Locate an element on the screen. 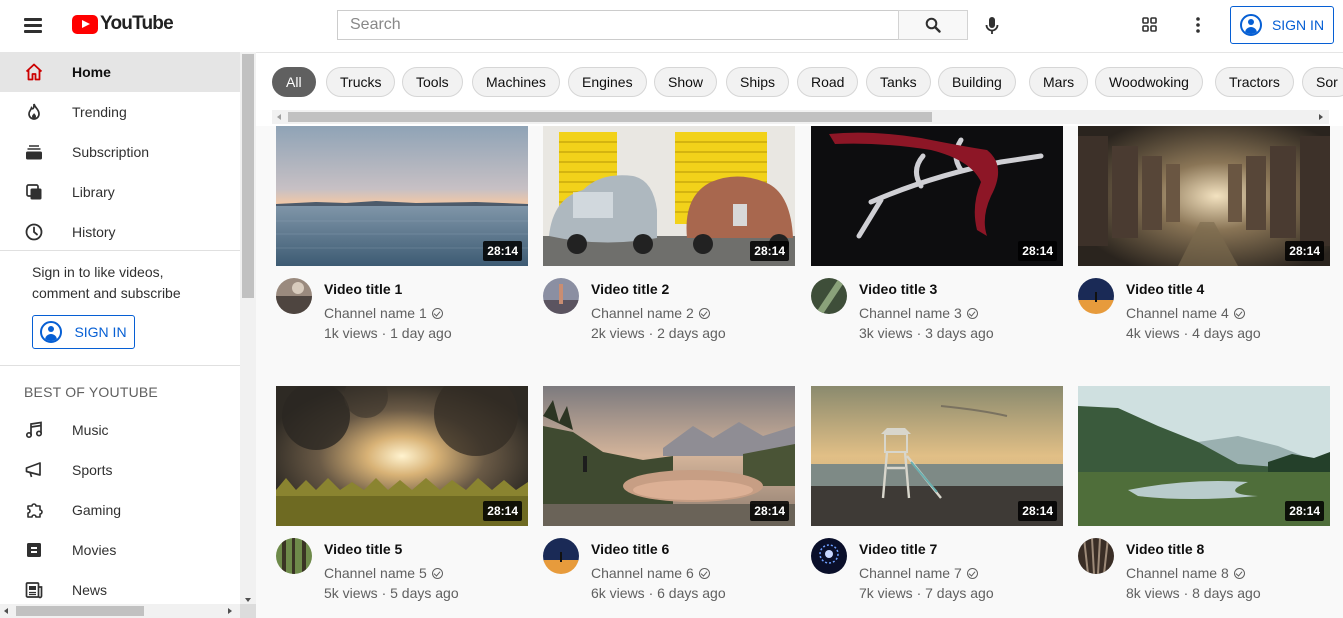  sidebar-item-label: Movies is located at coordinates (94, 550).